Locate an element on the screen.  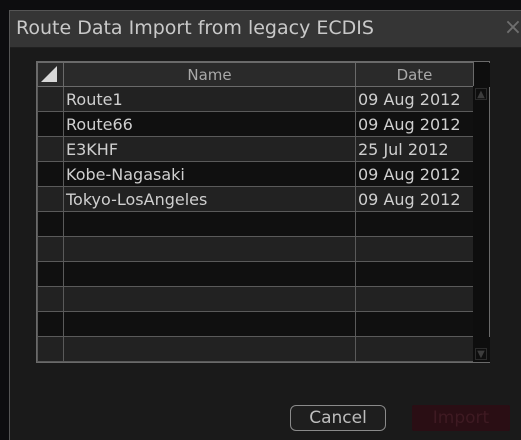
route-date-cell: 25 Jul 2012 is located at coordinates (414, 149).